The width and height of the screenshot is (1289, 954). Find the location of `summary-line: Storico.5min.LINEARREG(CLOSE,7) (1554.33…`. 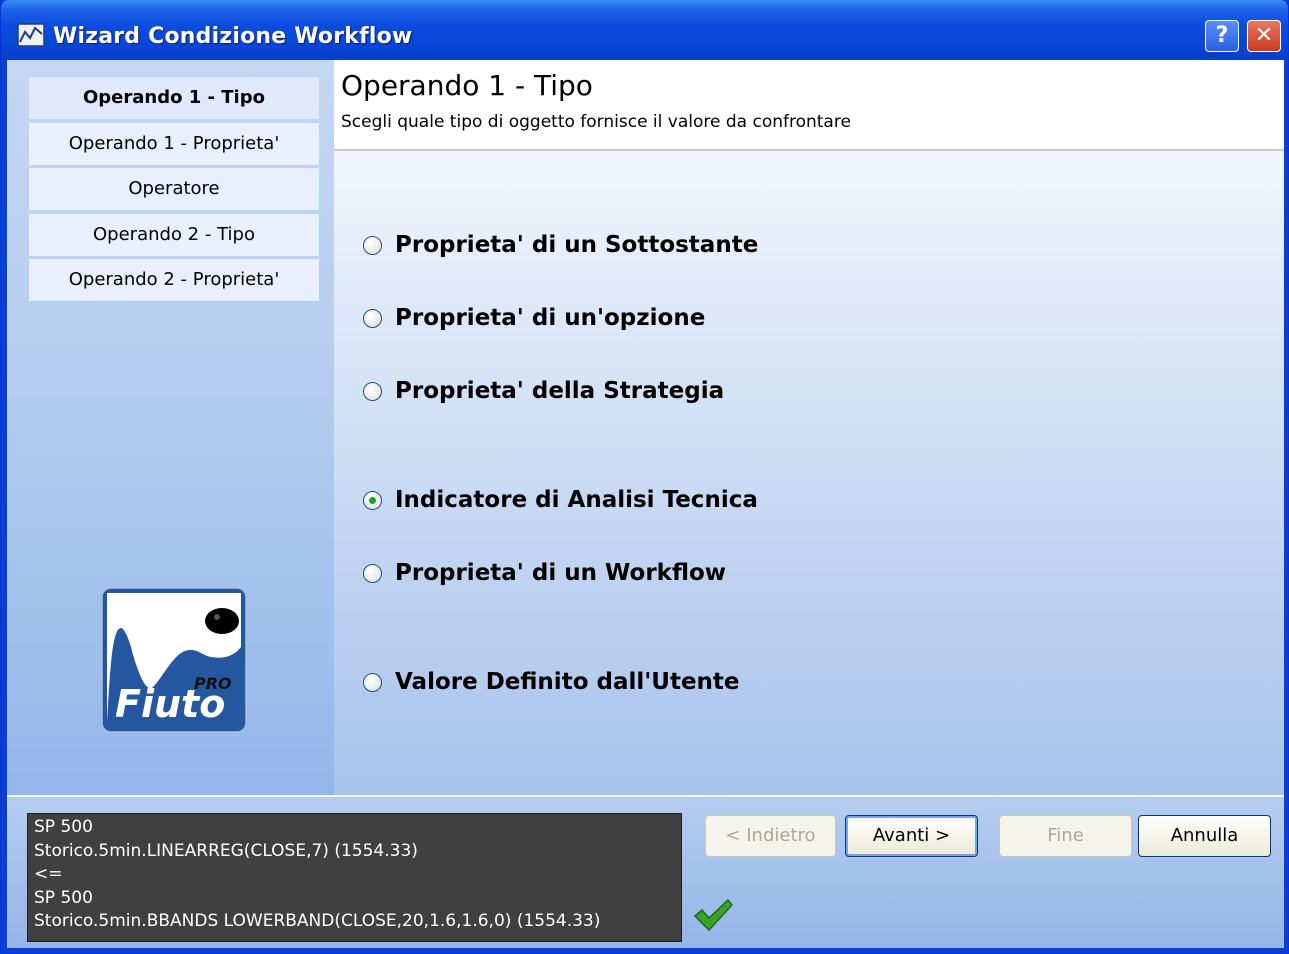

summary-line: Storico.5min.LINEARREG(CLOSE,7) (1554.33… is located at coordinates (226, 850).